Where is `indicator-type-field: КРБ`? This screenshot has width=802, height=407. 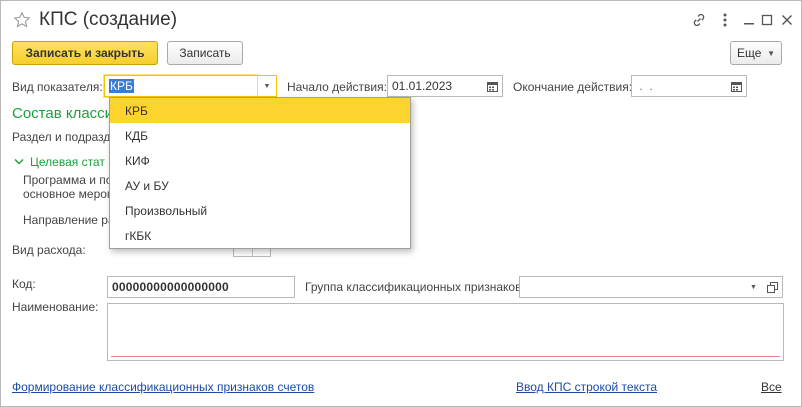 indicator-type-field: КРБ is located at coordinates (181, 86).